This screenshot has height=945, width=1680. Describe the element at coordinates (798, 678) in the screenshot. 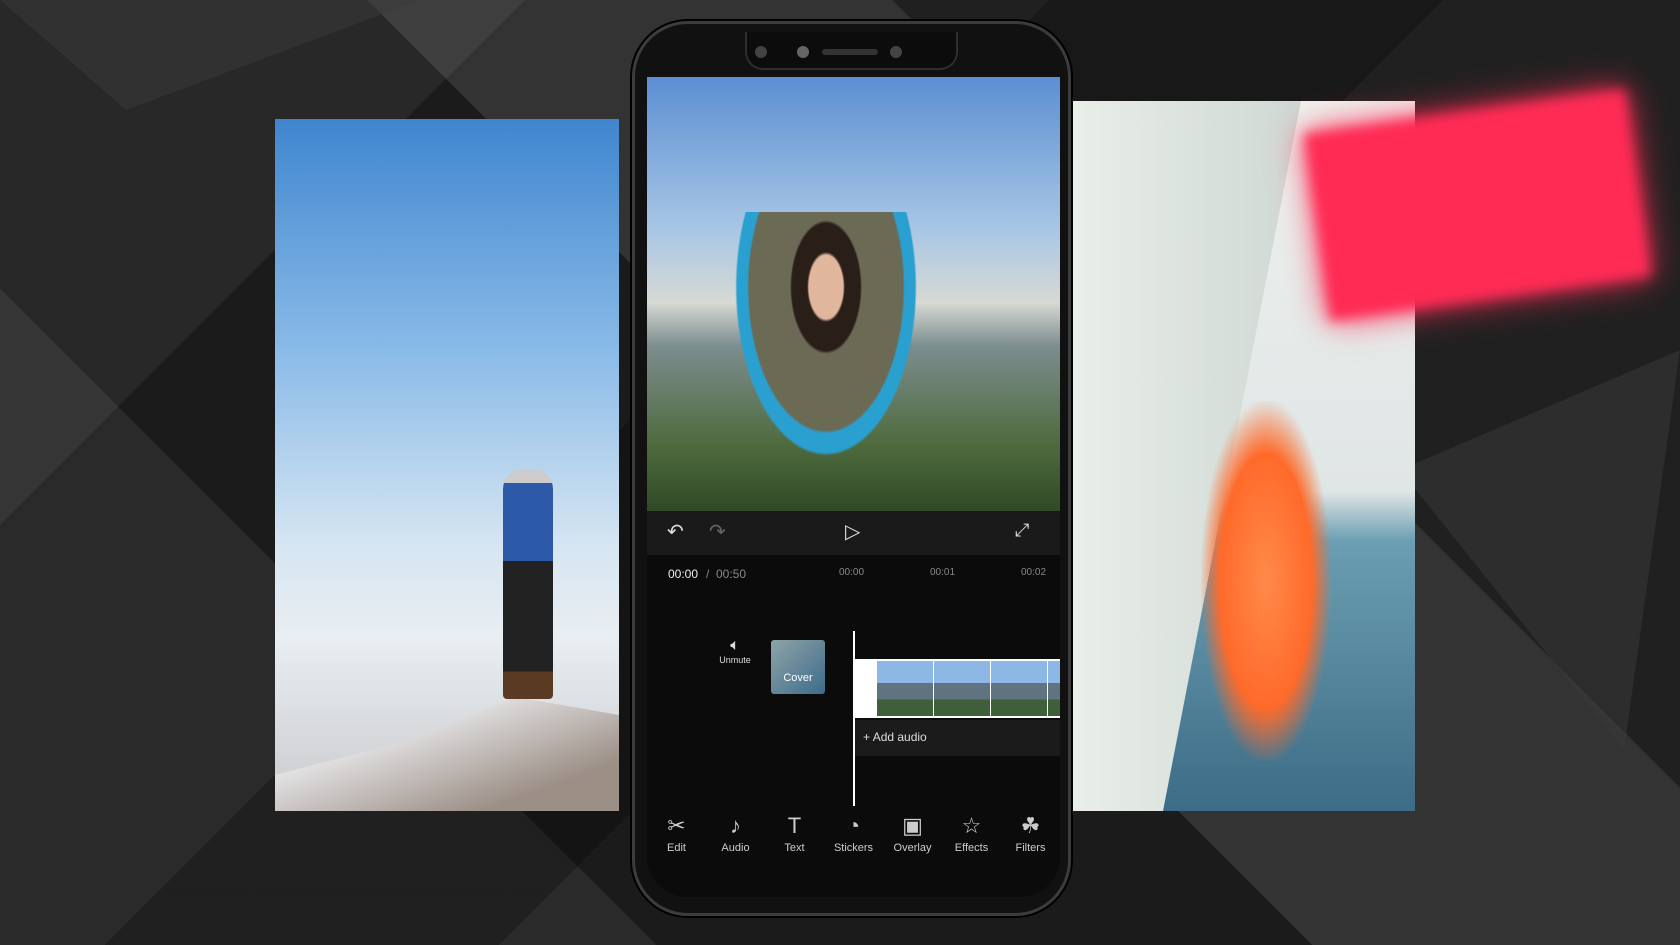

I see `cover-label: Cover` at that location.